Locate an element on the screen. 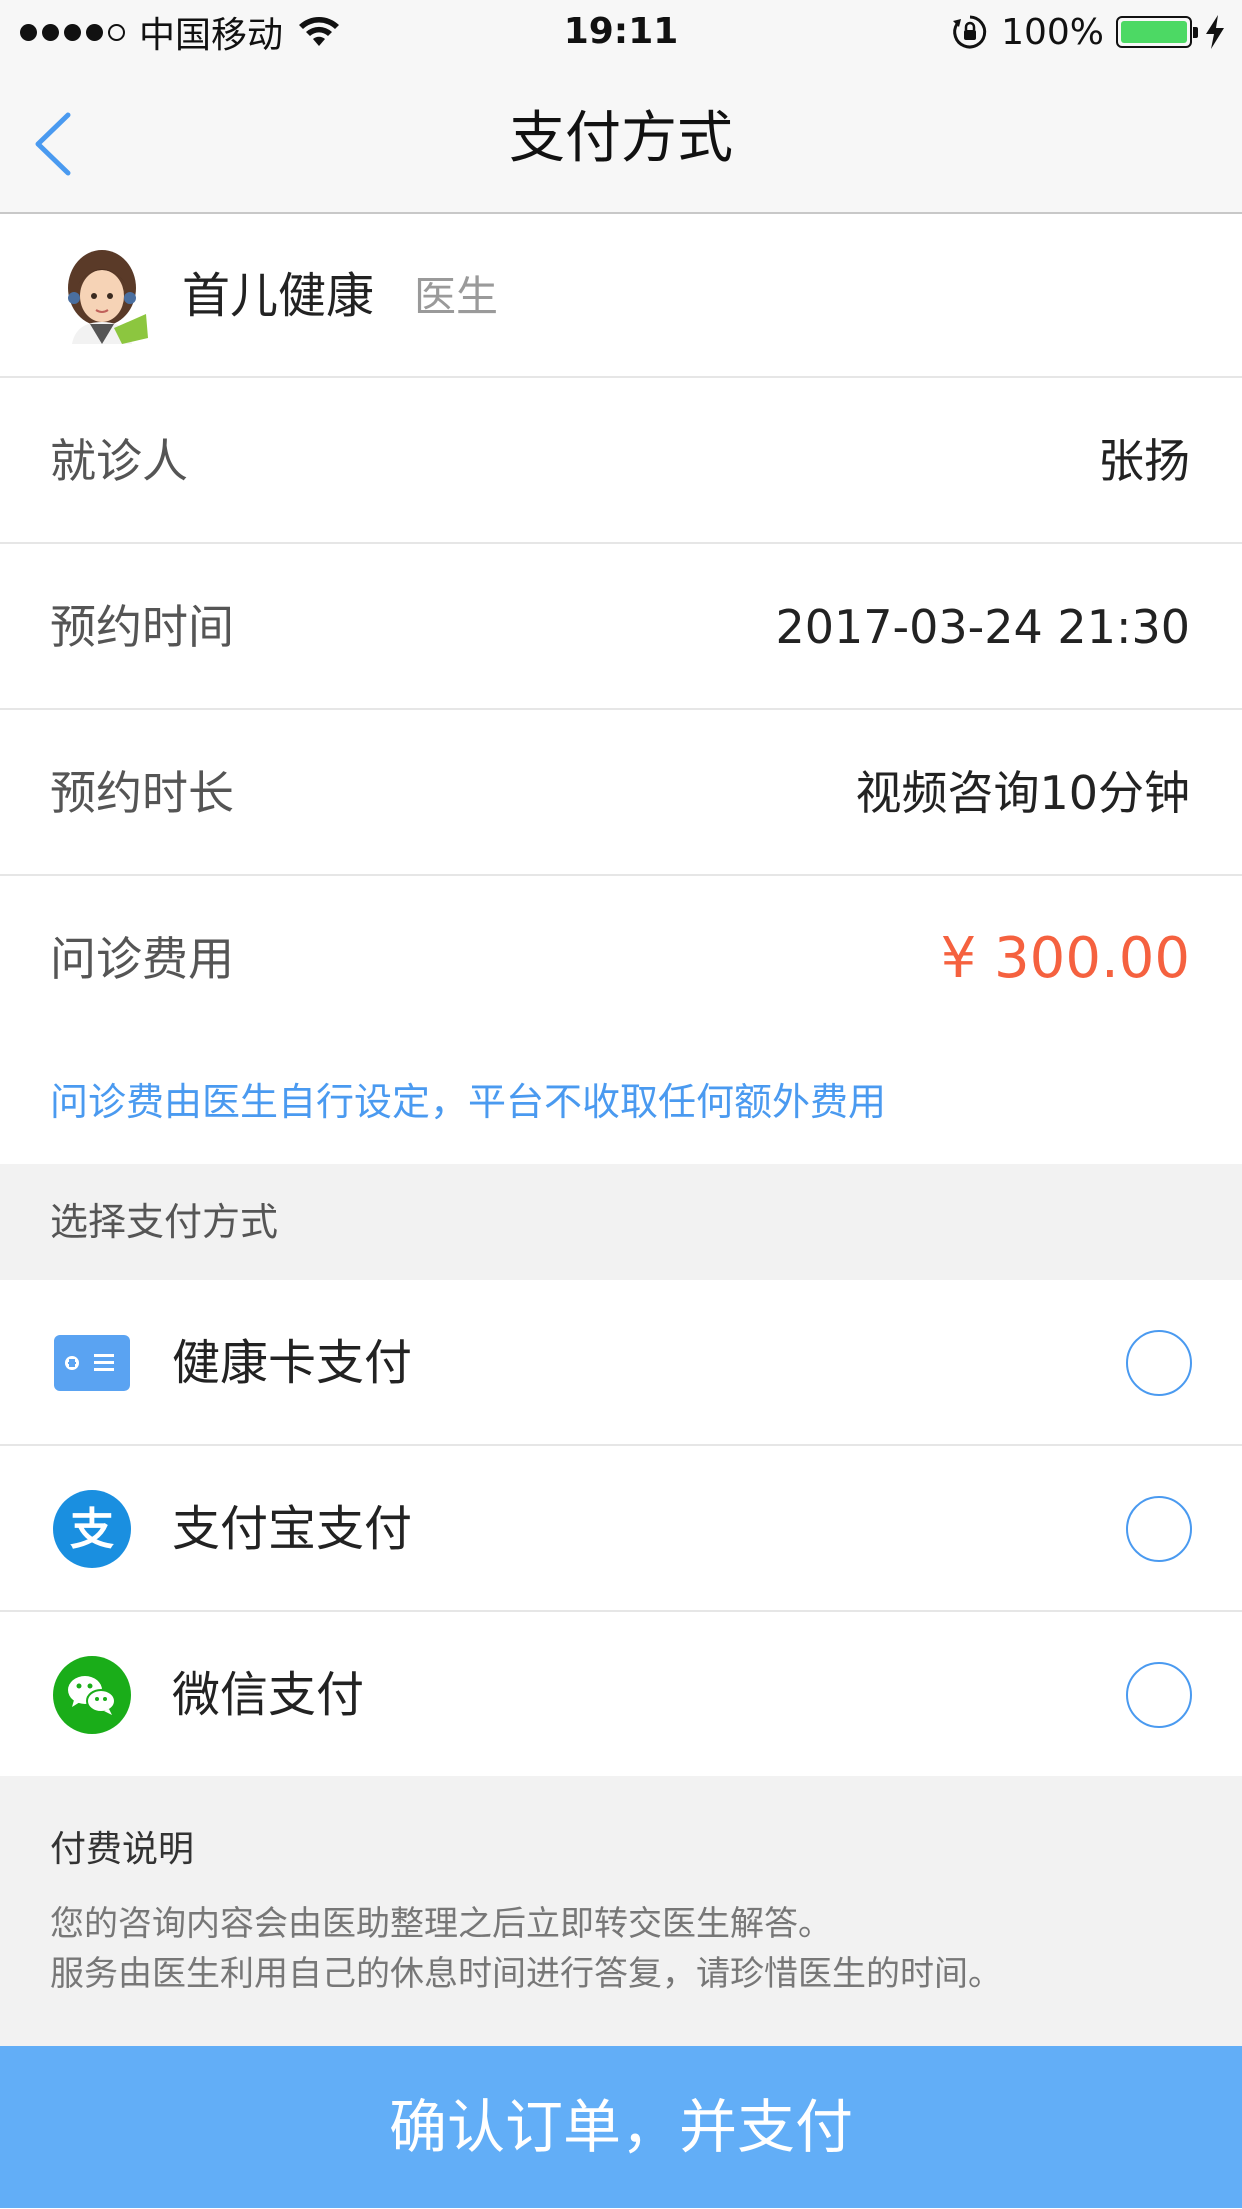  health-card-icon is located at coordinates (92, 1363).